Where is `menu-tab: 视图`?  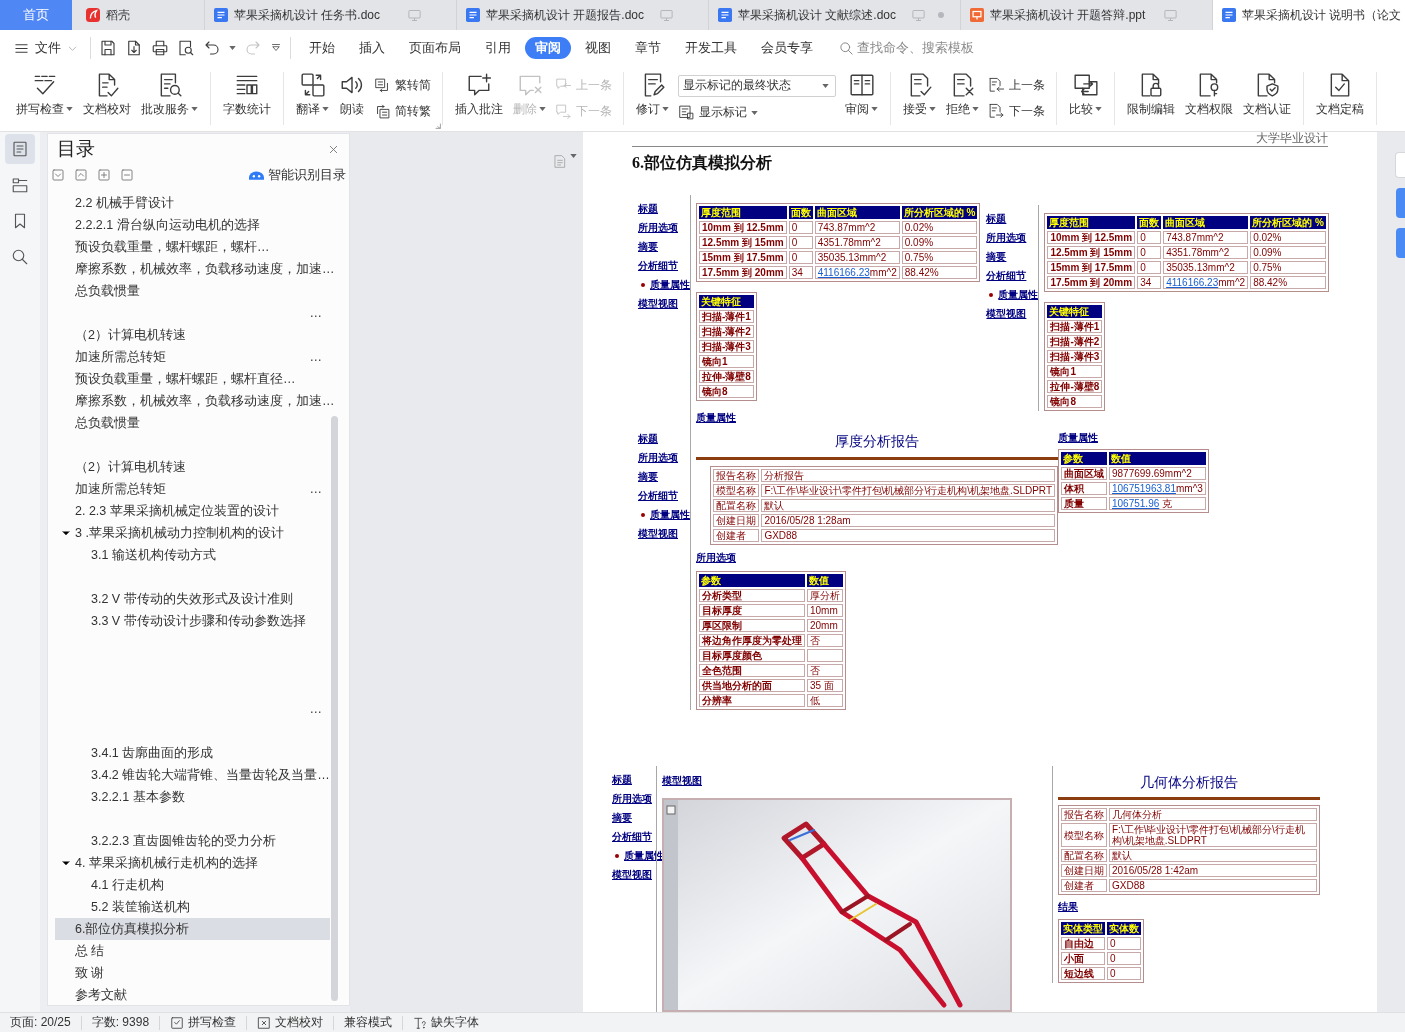 menu-tab: 视图 is located at coordinates (598, 48).